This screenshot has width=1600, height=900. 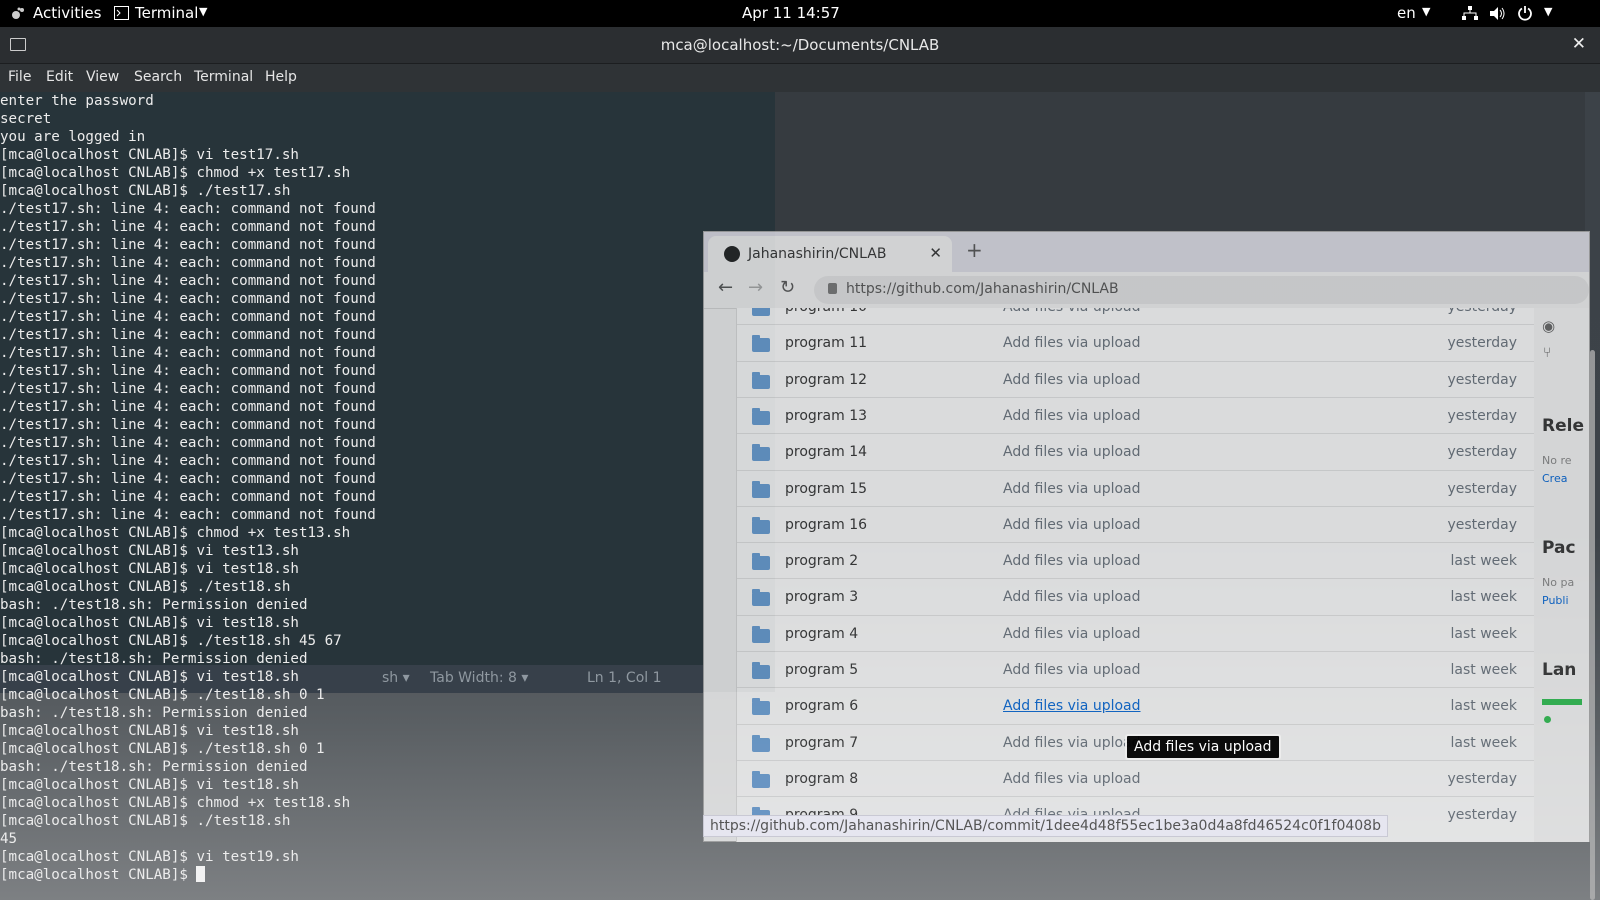 I want to click on terminal-cursor, so click(x=201, y=874).